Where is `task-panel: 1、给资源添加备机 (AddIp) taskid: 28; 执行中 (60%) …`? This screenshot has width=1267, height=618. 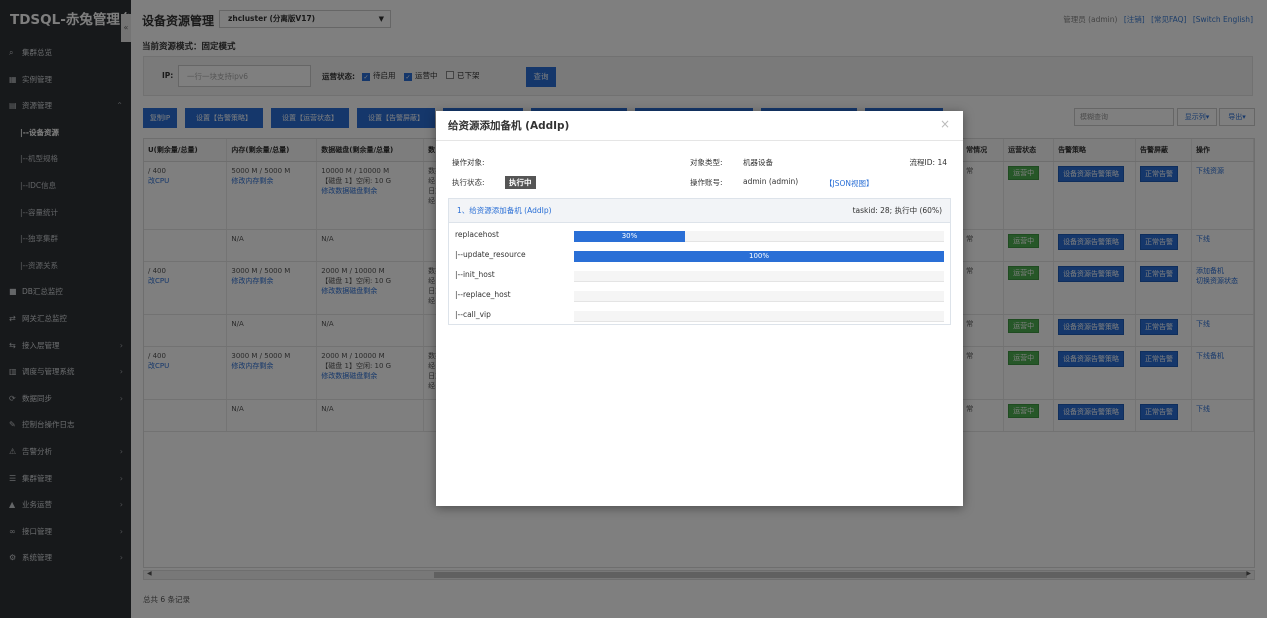
task-panel: 1、给资源添加备机 (AddIp) taskid: 28; 执行中 (60%) … is located at coordinates (699, 261).